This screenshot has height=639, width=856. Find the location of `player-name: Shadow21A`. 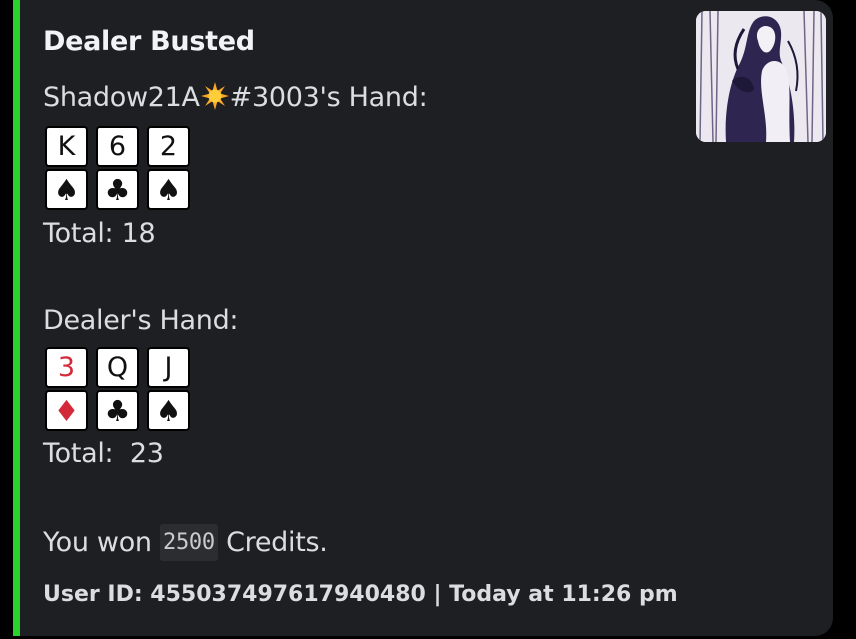

player-name: Shadow21A is located at coordinates (121, 97).